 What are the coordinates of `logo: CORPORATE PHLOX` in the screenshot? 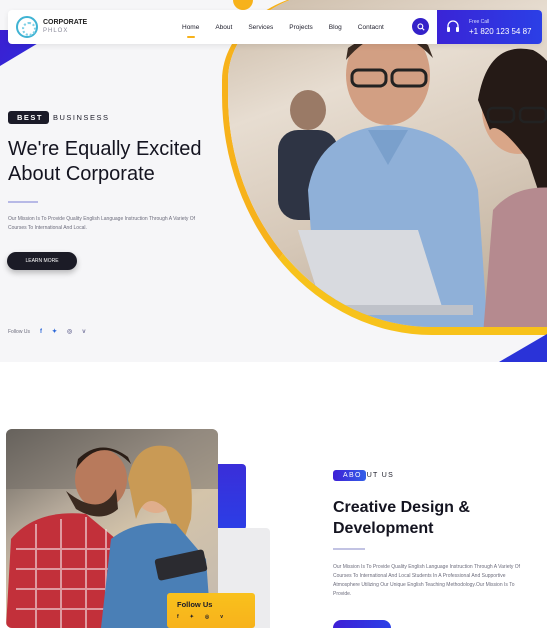 It's located at (51, 27).